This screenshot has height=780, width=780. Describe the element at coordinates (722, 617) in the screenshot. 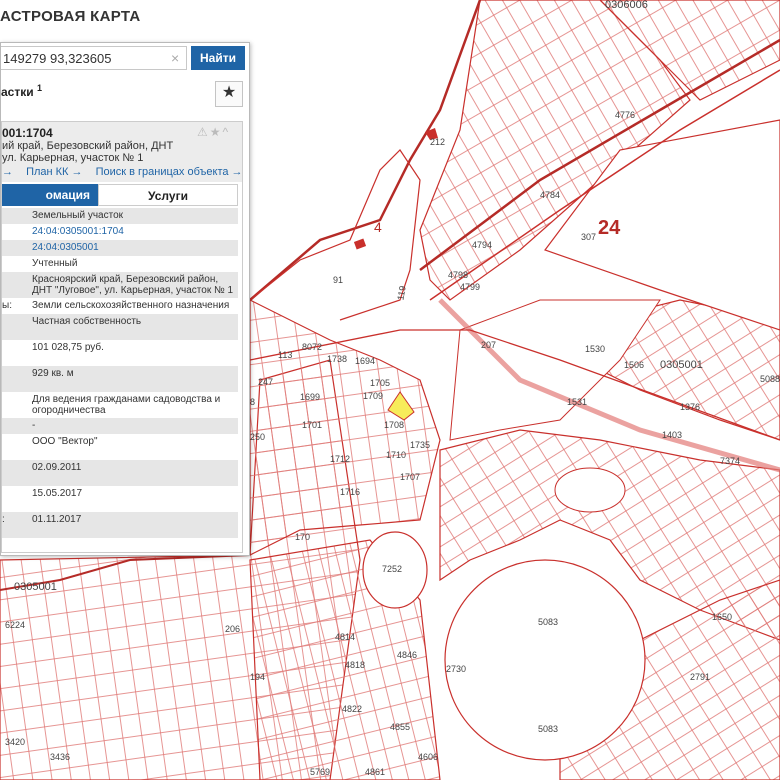

I see `svg-text: 1650` at that location.